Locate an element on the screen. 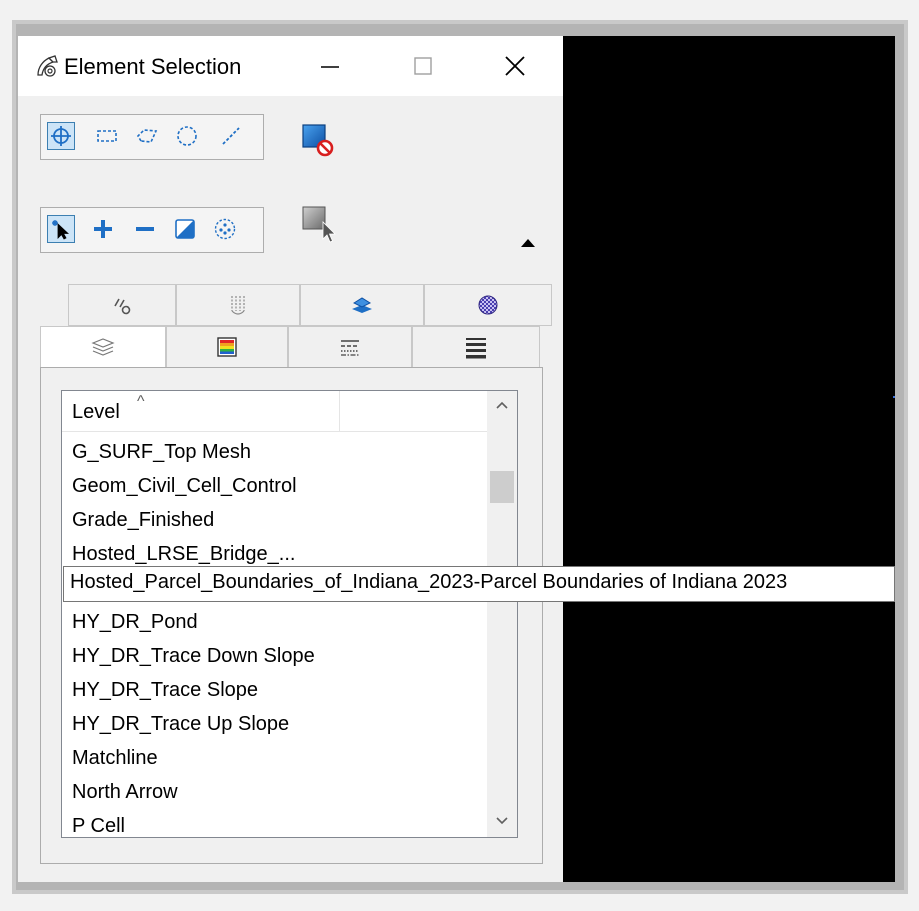 Image resolution: width=919 pixels, height=911 pixels. block-select-button is located at coordinates (107, 136).